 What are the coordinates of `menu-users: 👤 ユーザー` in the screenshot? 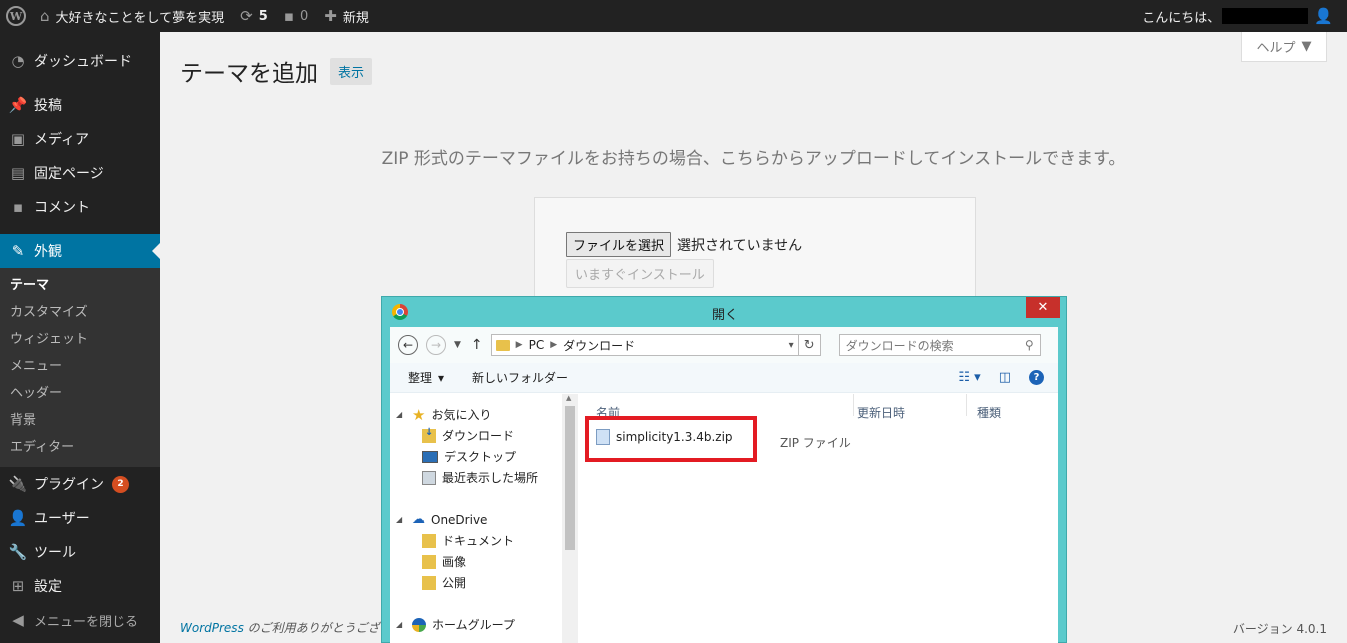 It's located at (80, 518).